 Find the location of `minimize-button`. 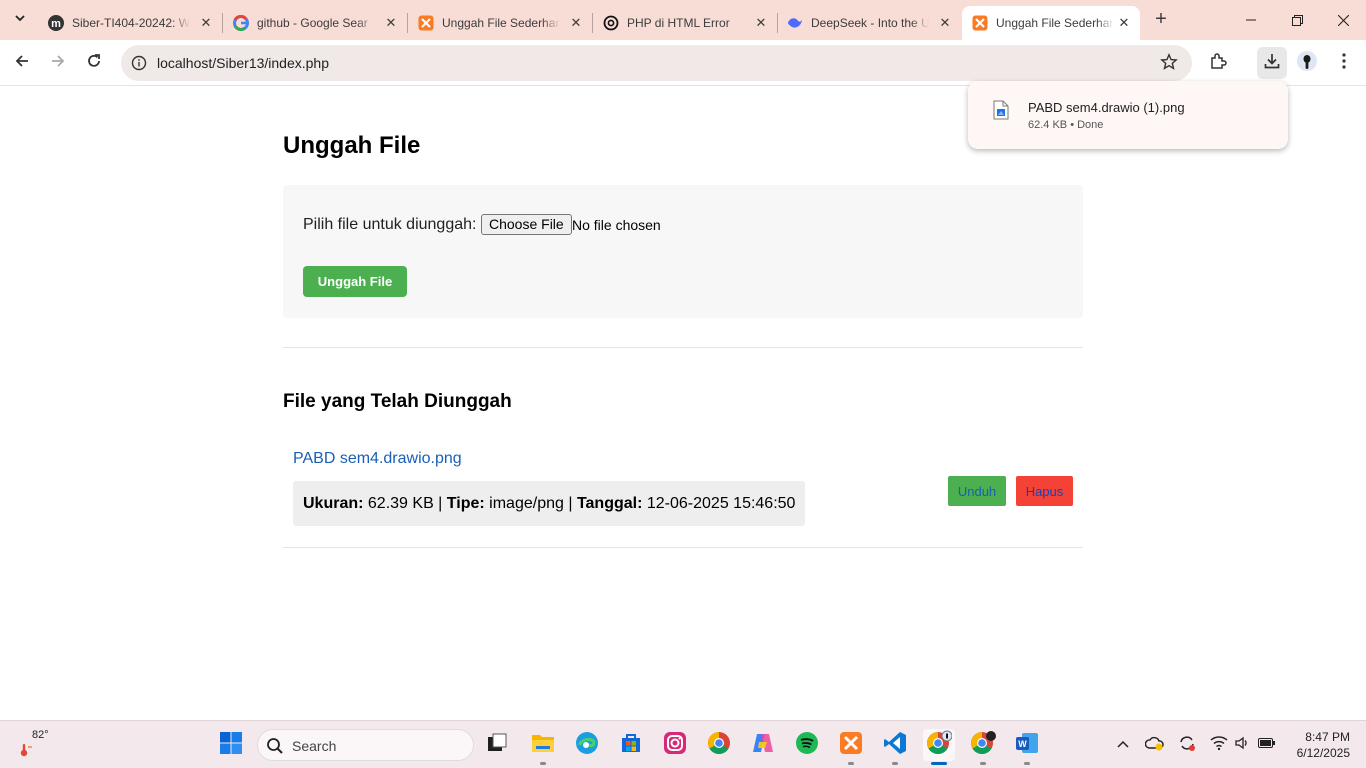

minimize-button is located at coordinates (1251, 20).